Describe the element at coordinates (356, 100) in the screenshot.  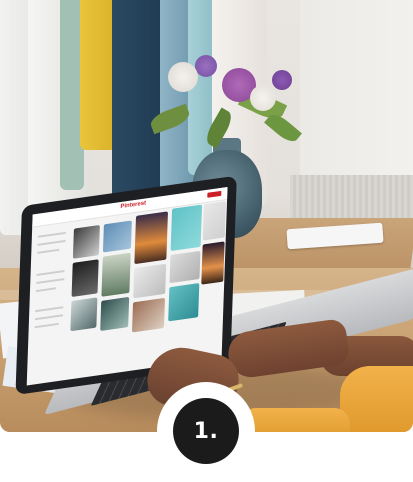
I see `wall` at that location.